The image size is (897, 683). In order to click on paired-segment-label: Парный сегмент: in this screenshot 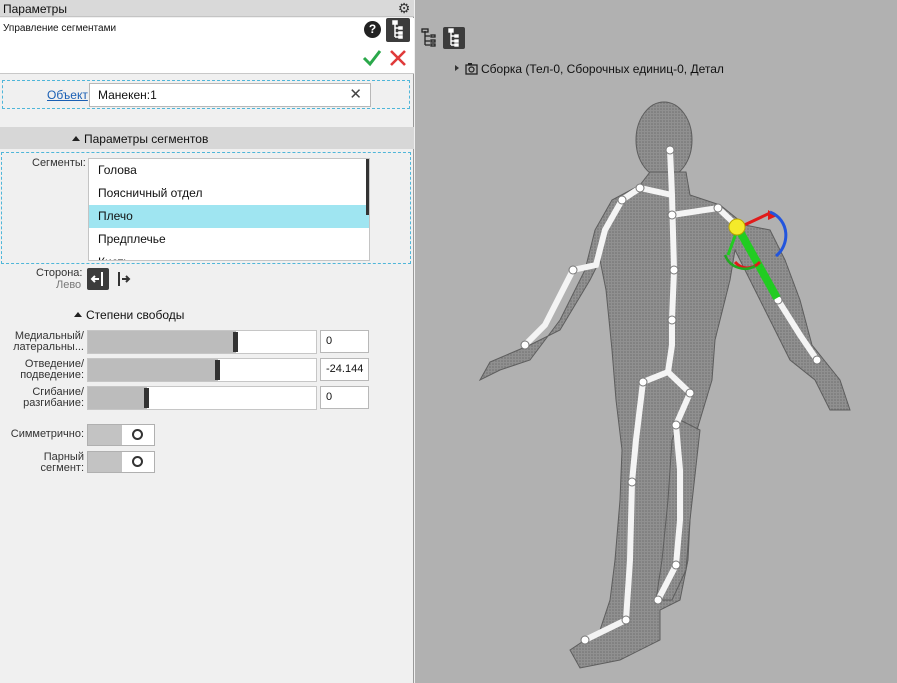, I will do `click(43, 463)`.